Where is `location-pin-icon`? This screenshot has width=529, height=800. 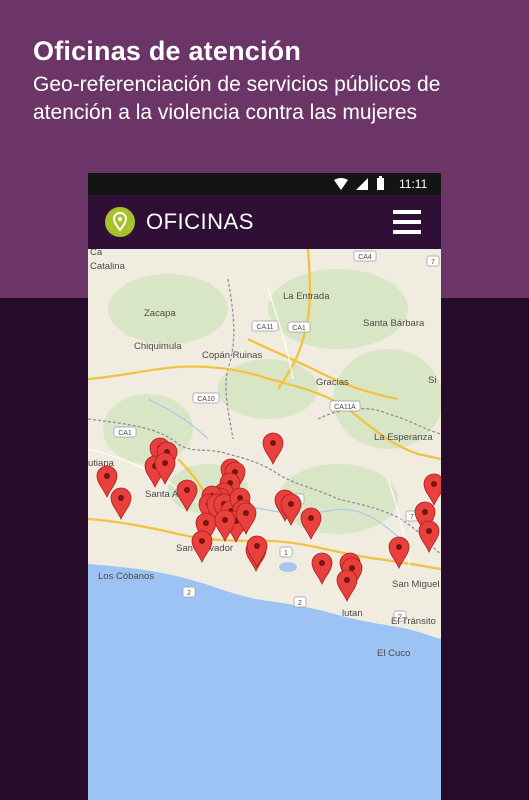 location-pin-icon is located at coordinates (120, 222).